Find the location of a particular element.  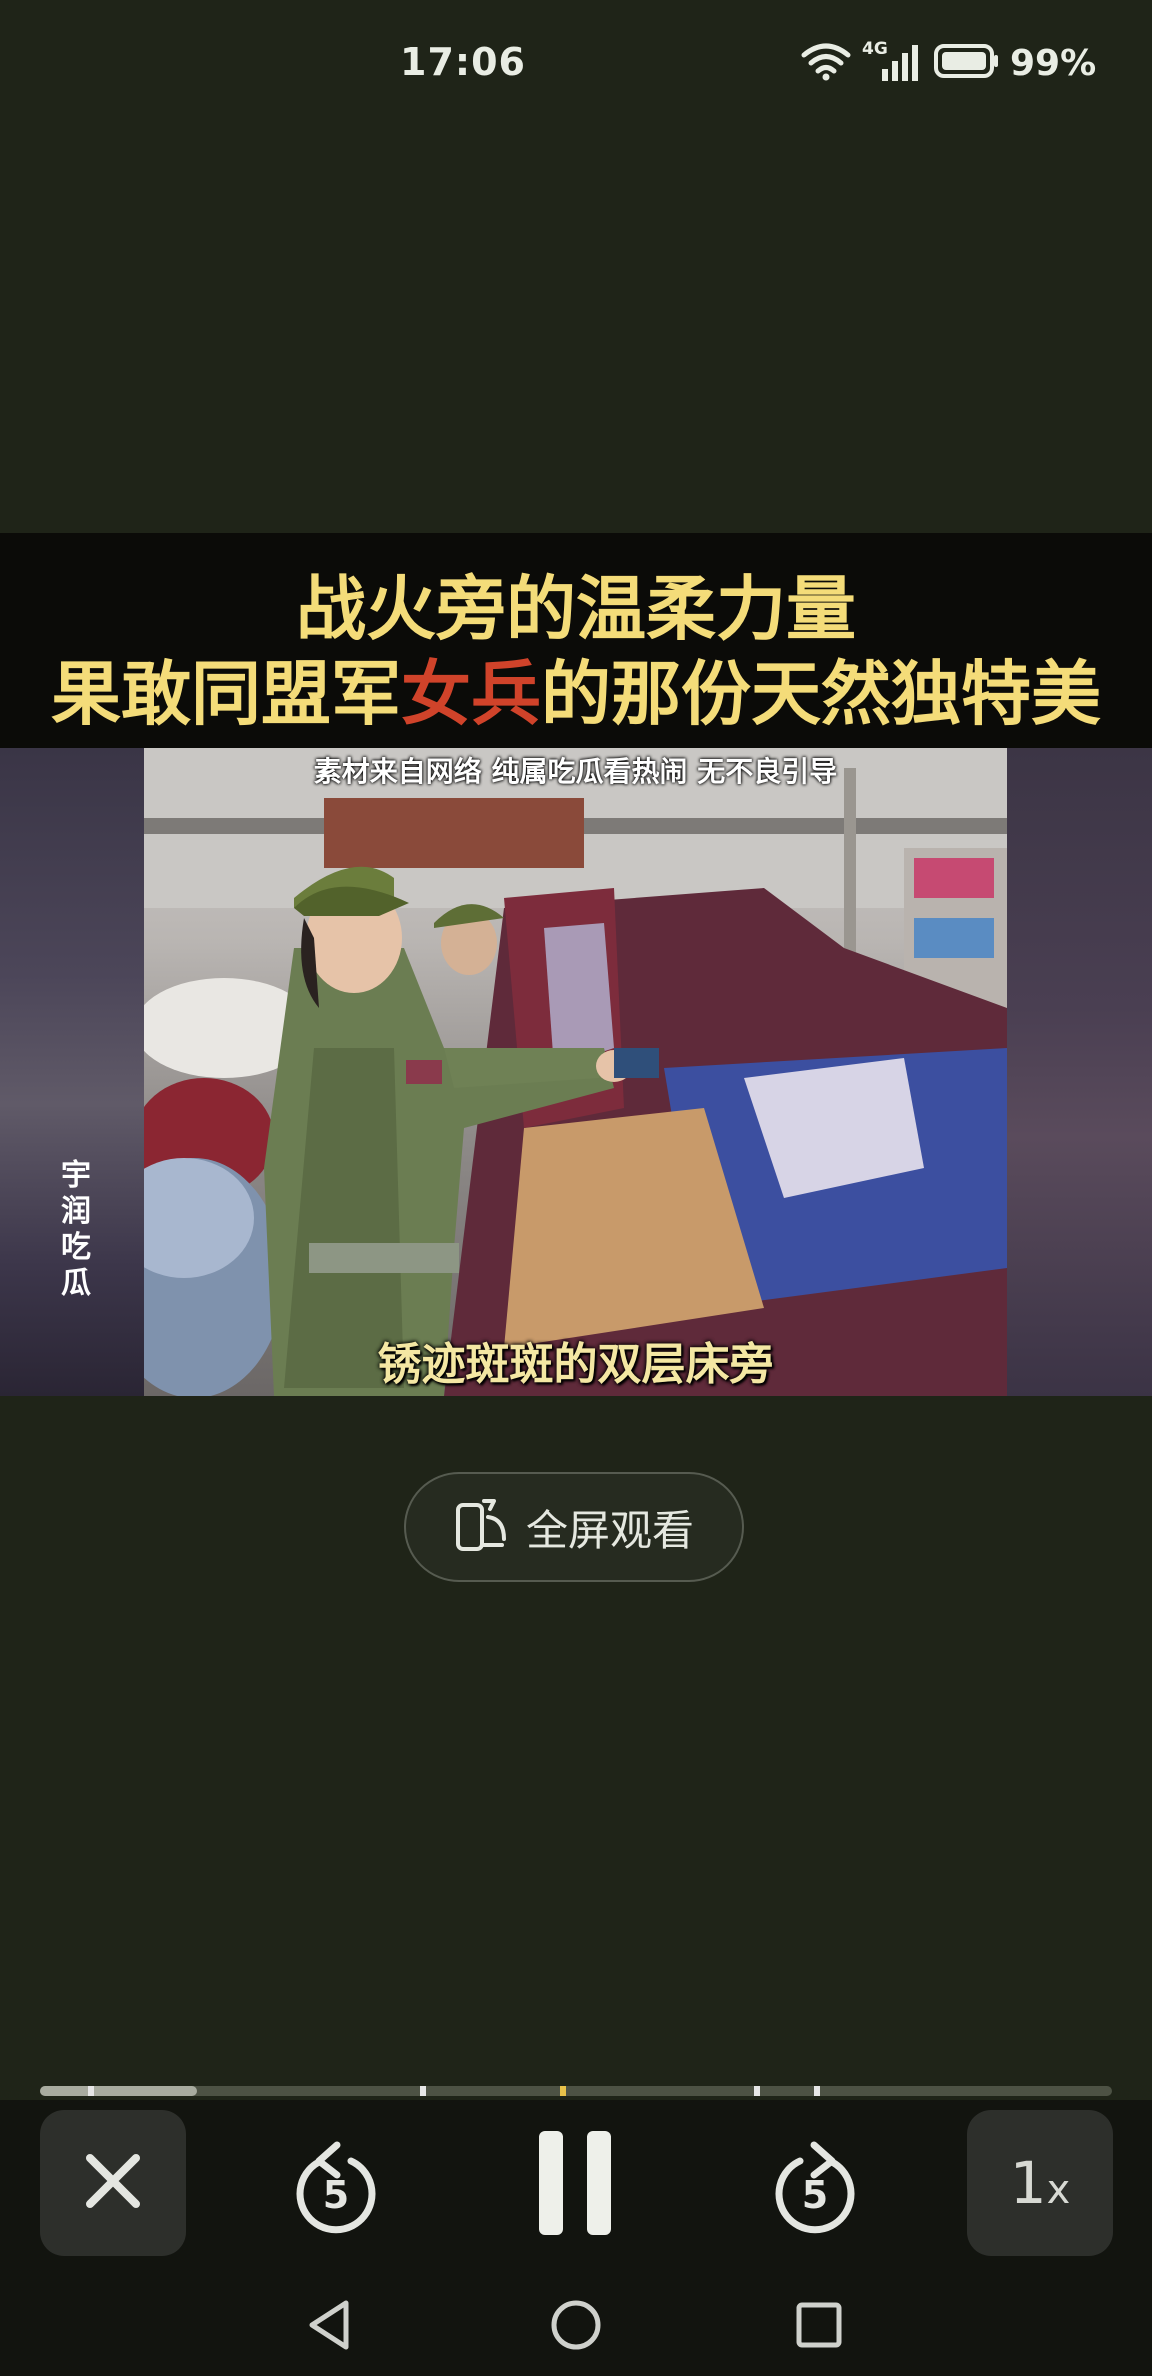

playback-speed-button: 1x is located at coordinates (1040, 2183).